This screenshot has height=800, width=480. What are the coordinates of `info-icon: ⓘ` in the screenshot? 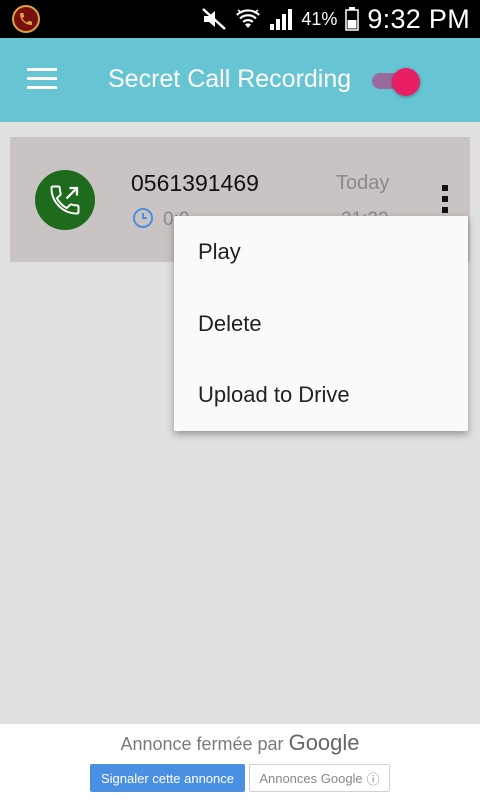 It's located at (373, 779).